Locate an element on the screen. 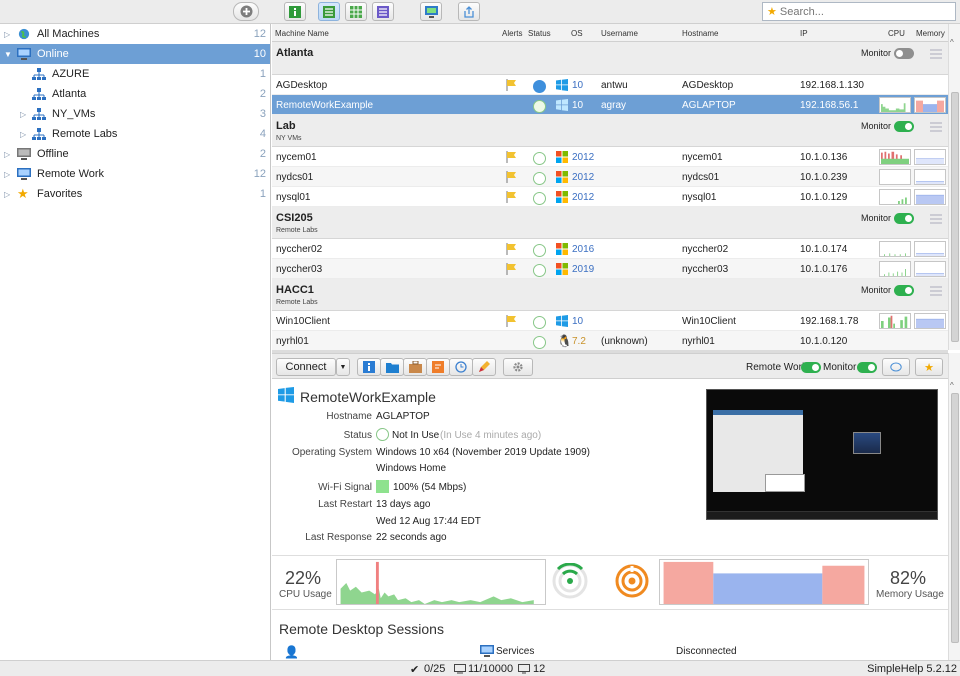  windows-logo-icon is located at coordinates (562, 321).